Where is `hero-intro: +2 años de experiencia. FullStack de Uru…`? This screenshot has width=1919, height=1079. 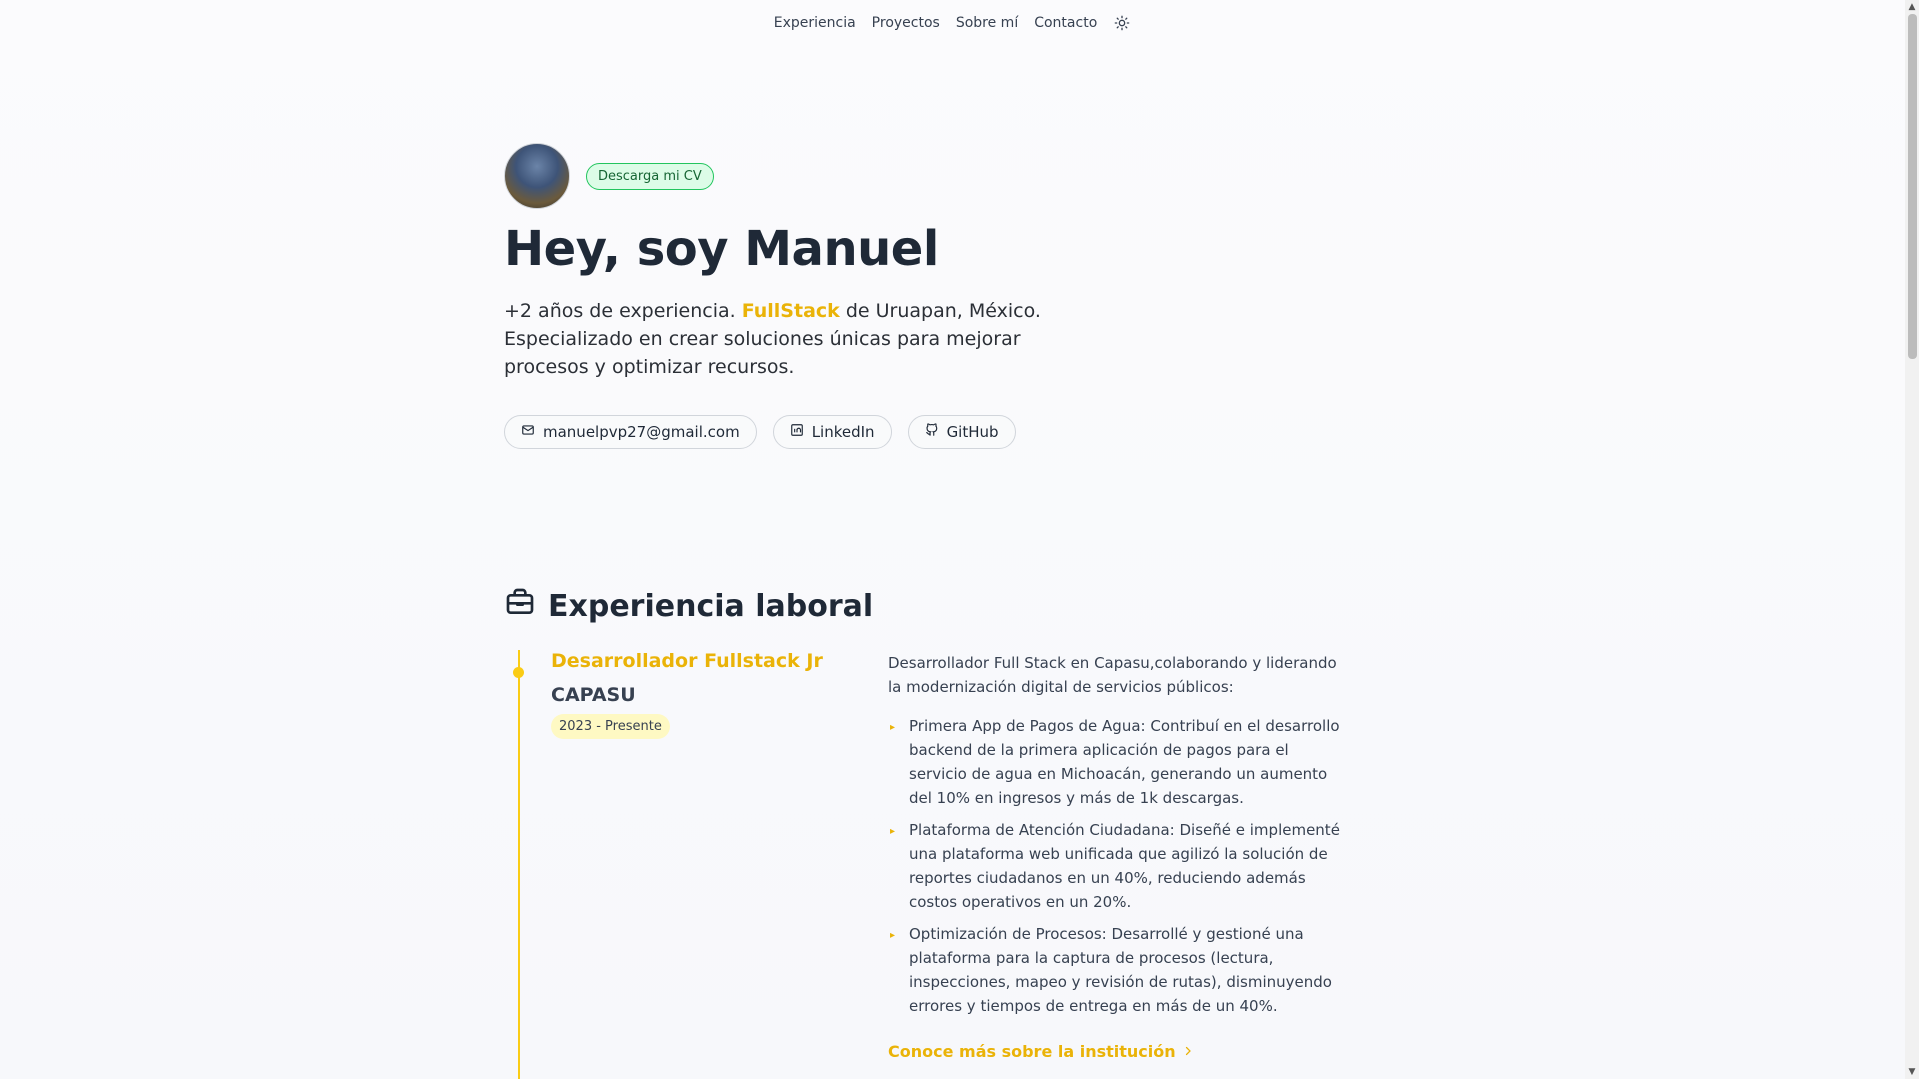 hero-intro: +2 años de experiencia. FullStack de Uru… is located at coordinates (784, 339).